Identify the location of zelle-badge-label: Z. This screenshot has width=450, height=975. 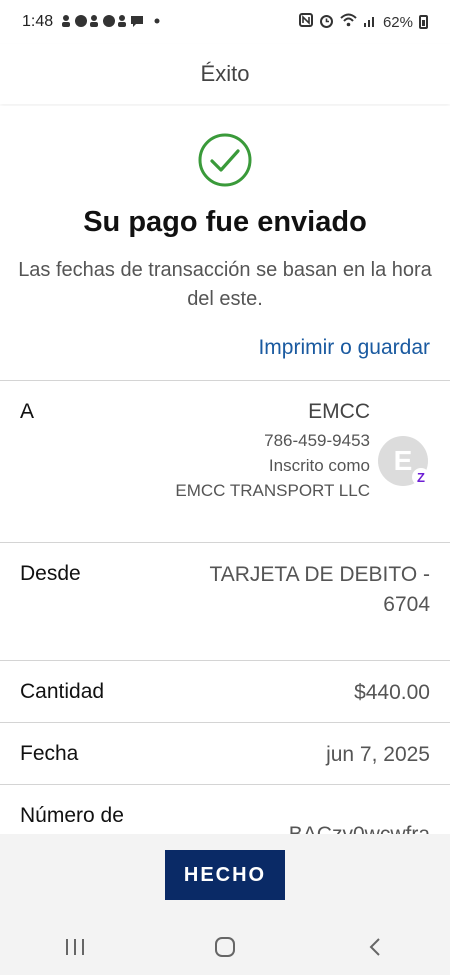
(421, 477).